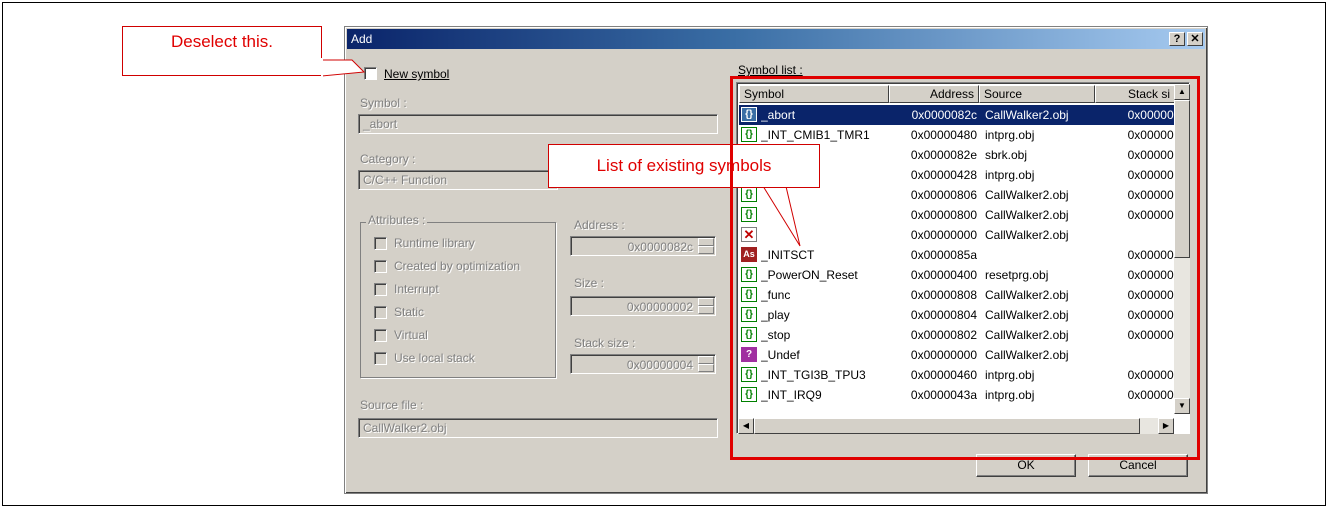 This screenshot has width=1328, height=508. Describe the element at coordinates (538, 124) in the screenshot. I see `symbol-field: _abort` at that location.